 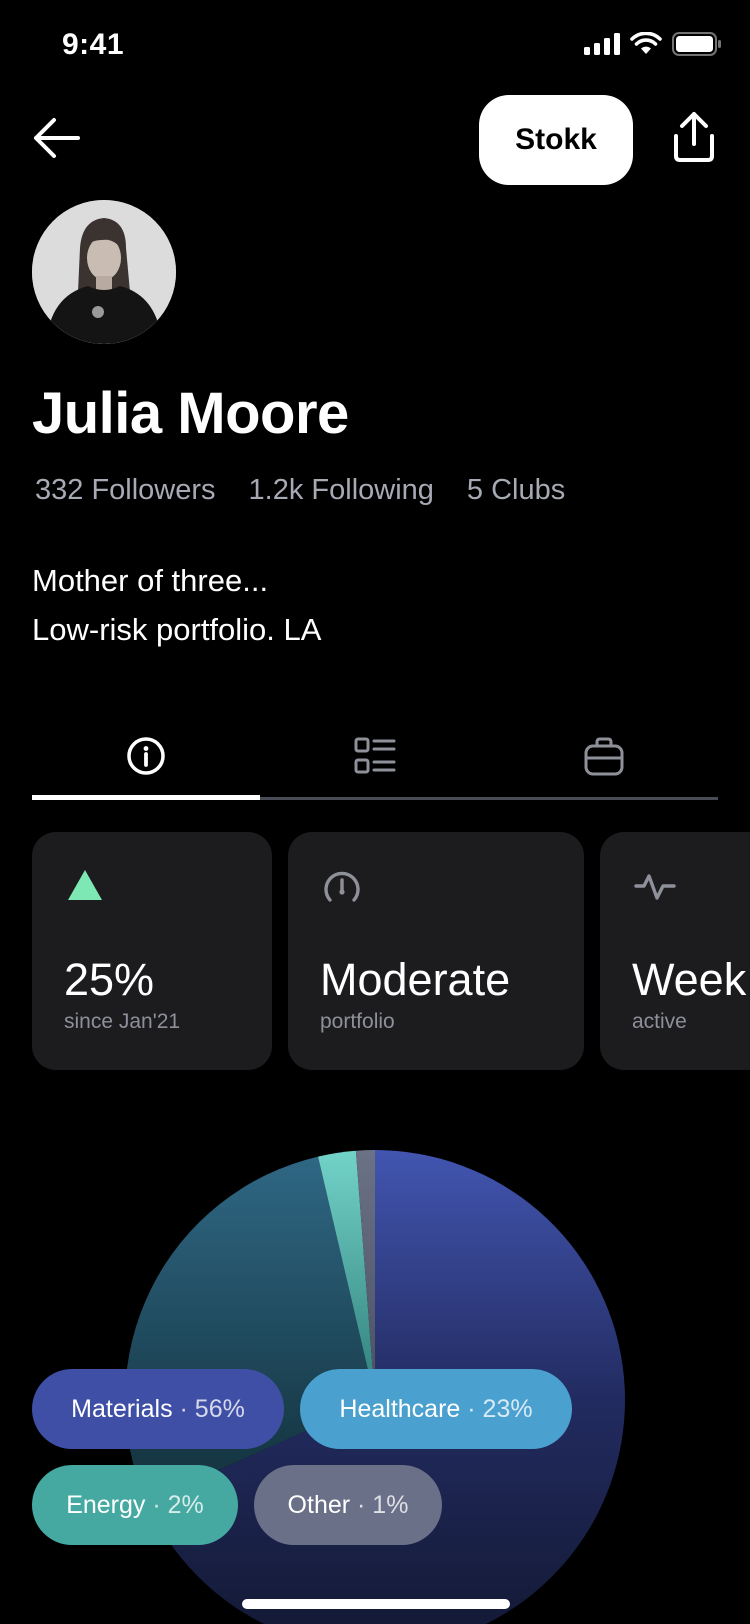 I want to click on card-value: 25%, so click(x=109, y=979).